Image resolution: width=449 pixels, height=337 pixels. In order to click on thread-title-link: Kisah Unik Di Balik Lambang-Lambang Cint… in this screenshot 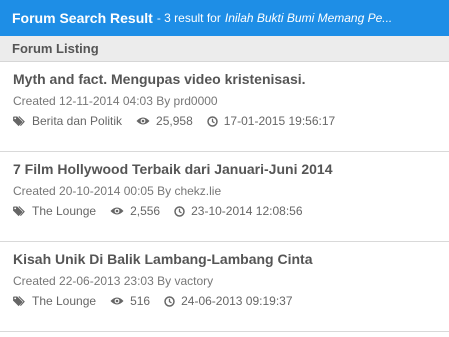, I will do `click(225, 259)`.